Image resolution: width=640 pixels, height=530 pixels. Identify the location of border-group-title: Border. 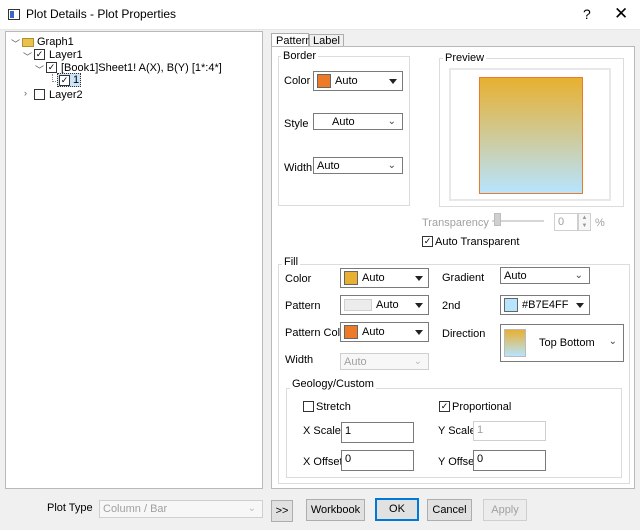
(300, 56).